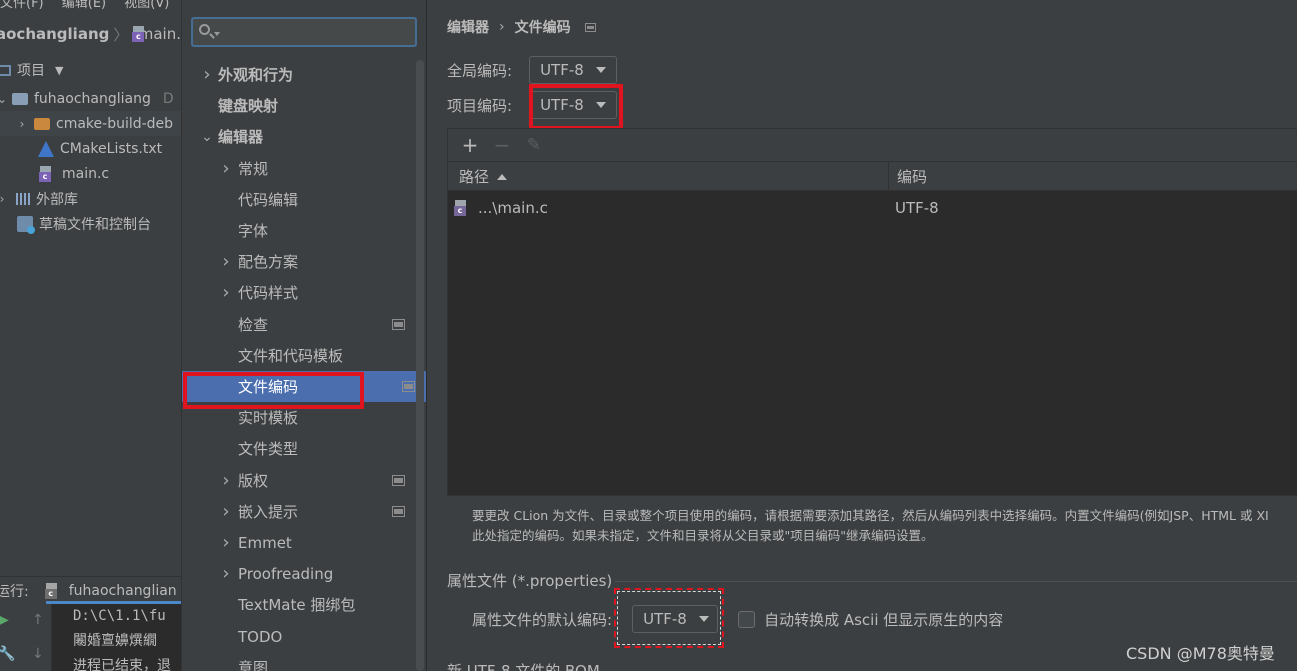 Image resolution: width=1297 pixels, height=671 pixels. Describe the element at coordinates (14, 591) in the screenshot. I see `run-label: 运行:` at that location.